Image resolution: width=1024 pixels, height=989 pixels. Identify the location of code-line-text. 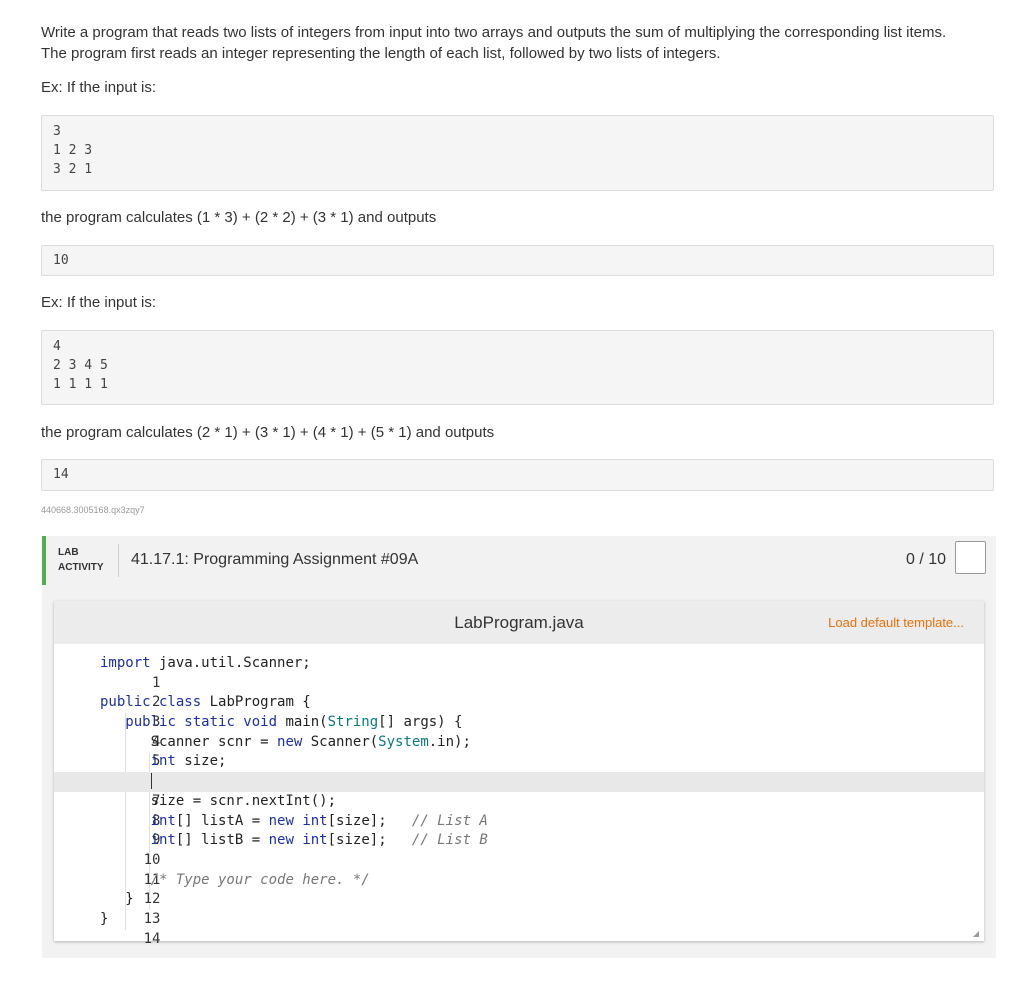
(126, 782).